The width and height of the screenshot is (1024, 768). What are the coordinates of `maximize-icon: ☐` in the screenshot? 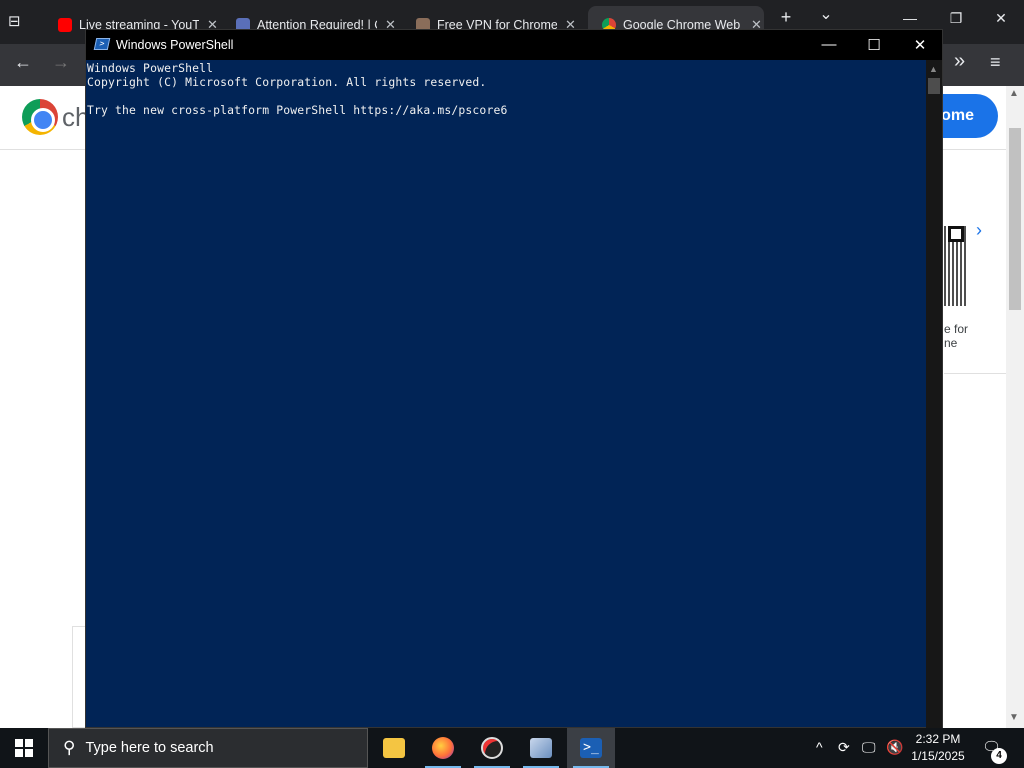 It's located at (874, 45).